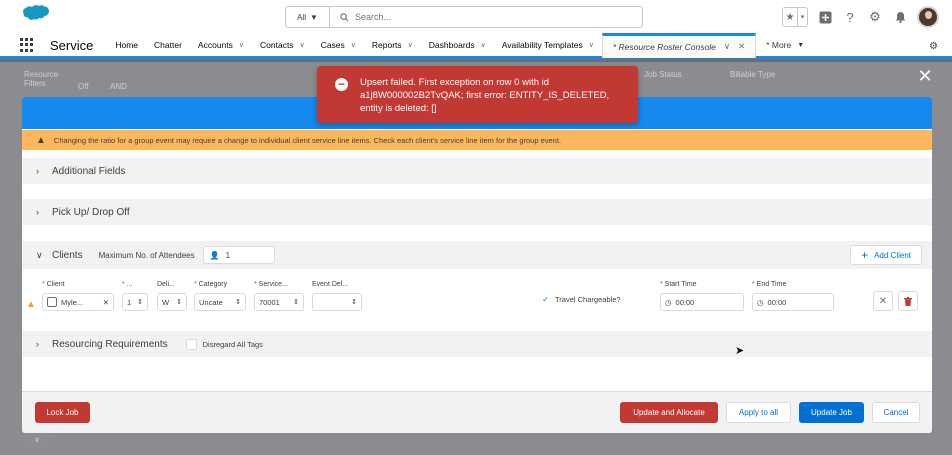  Describe the element at coordinates (313, 17) in the screenshot. I see `chevron-down-icon: ▼` at that location.